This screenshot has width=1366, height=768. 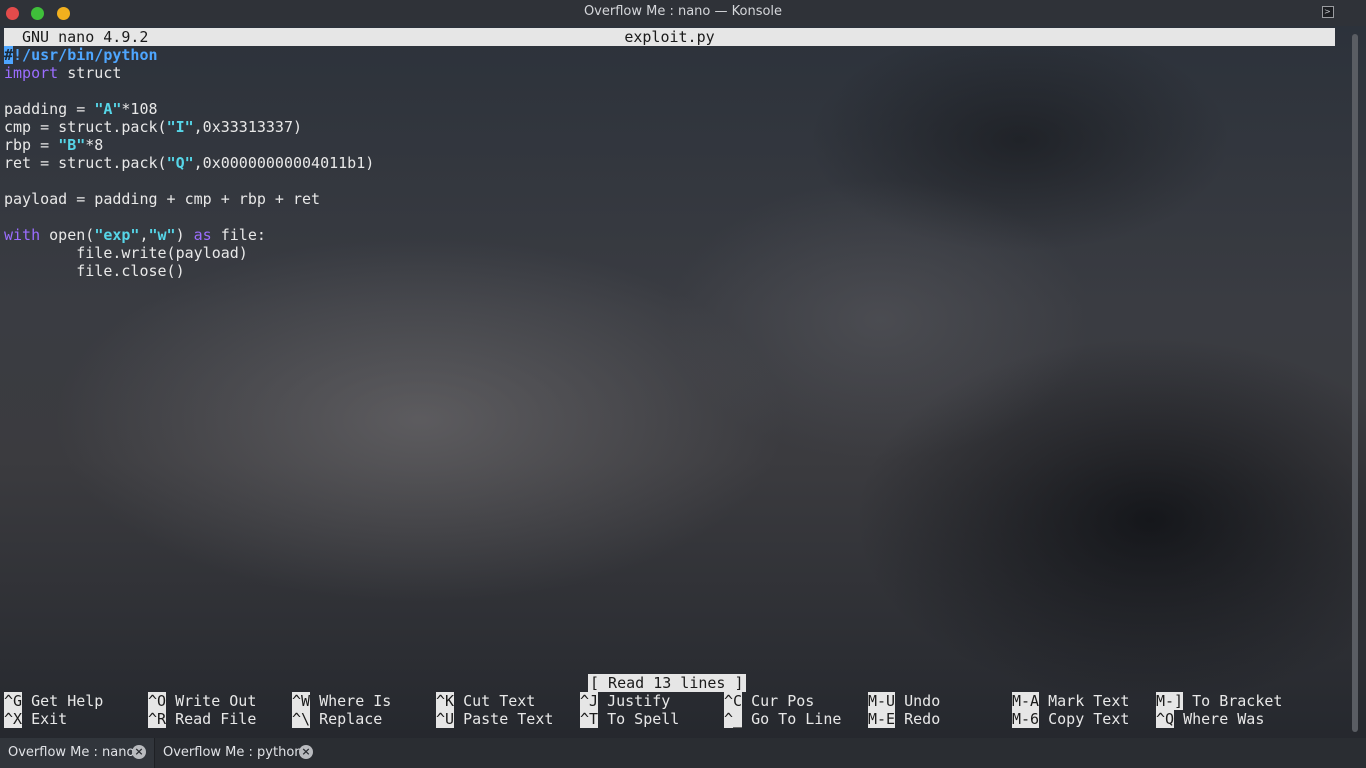 I want to click on code-text: rbp =, so click(x=31, y=145).